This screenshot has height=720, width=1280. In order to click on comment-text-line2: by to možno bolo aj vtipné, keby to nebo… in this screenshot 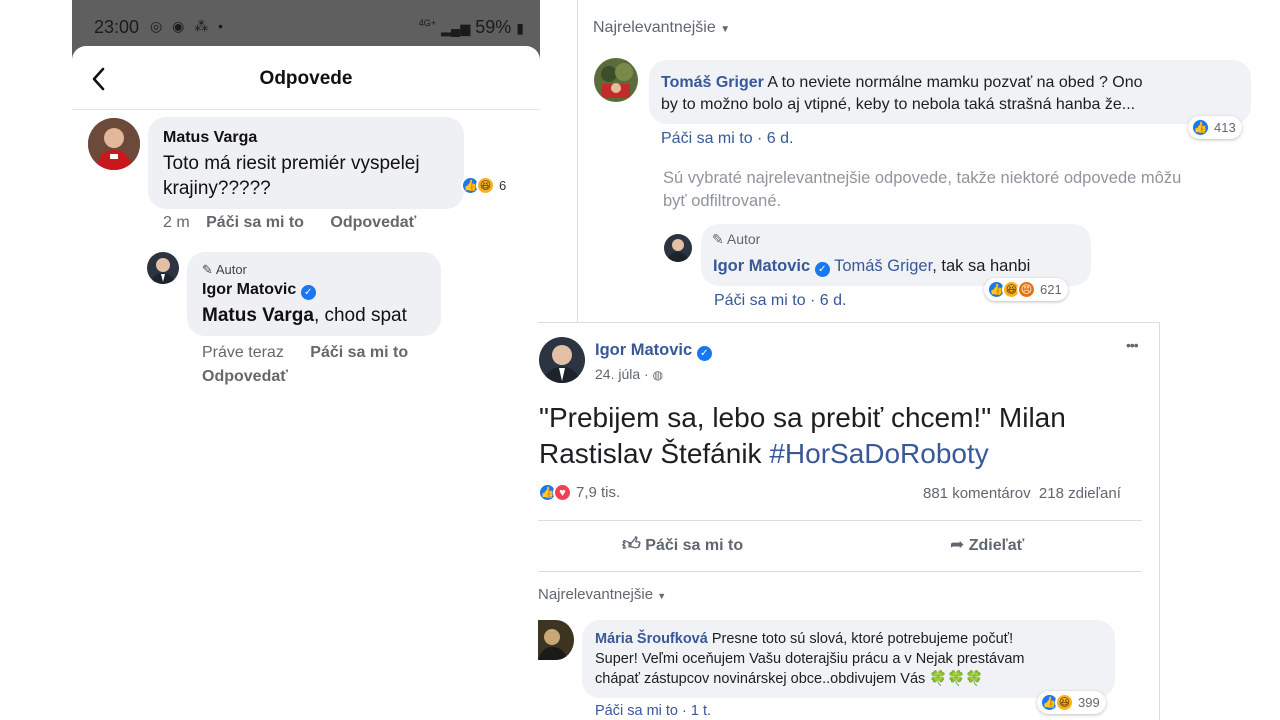, I will do `click(898, 104)`.